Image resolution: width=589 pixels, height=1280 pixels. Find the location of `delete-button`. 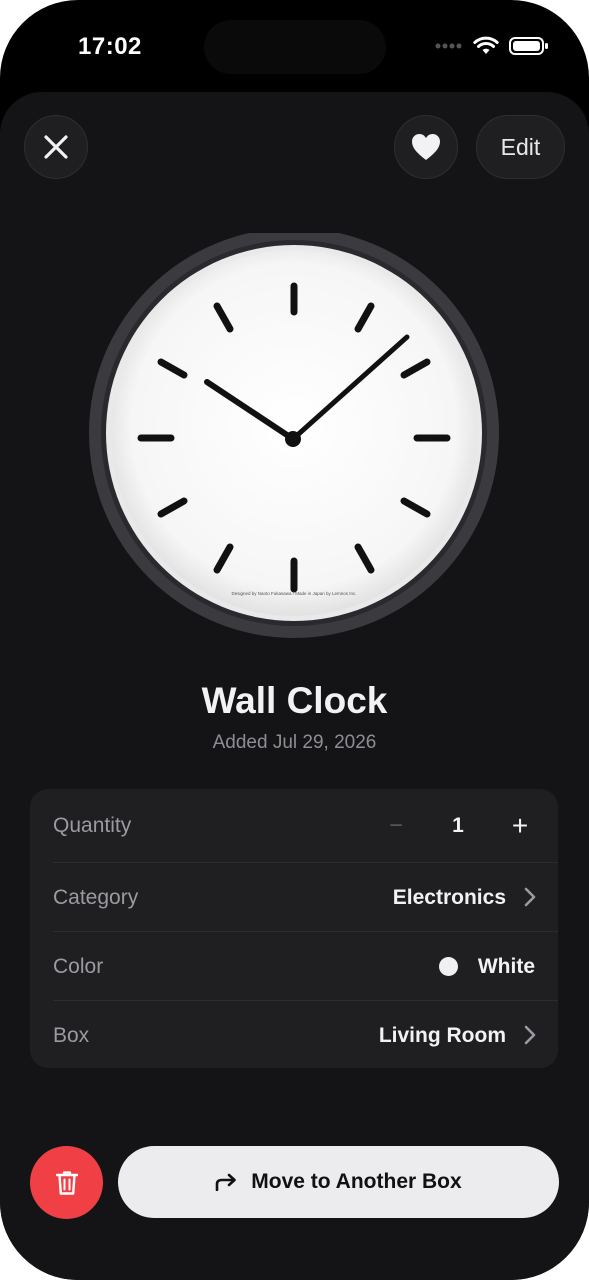

delete-button is located at coordinates (66, 1182).